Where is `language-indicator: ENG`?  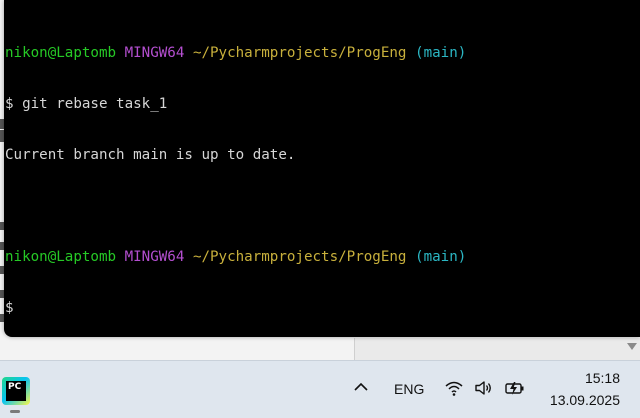
language-indicator: ENG is located at coordinates (409, 389).